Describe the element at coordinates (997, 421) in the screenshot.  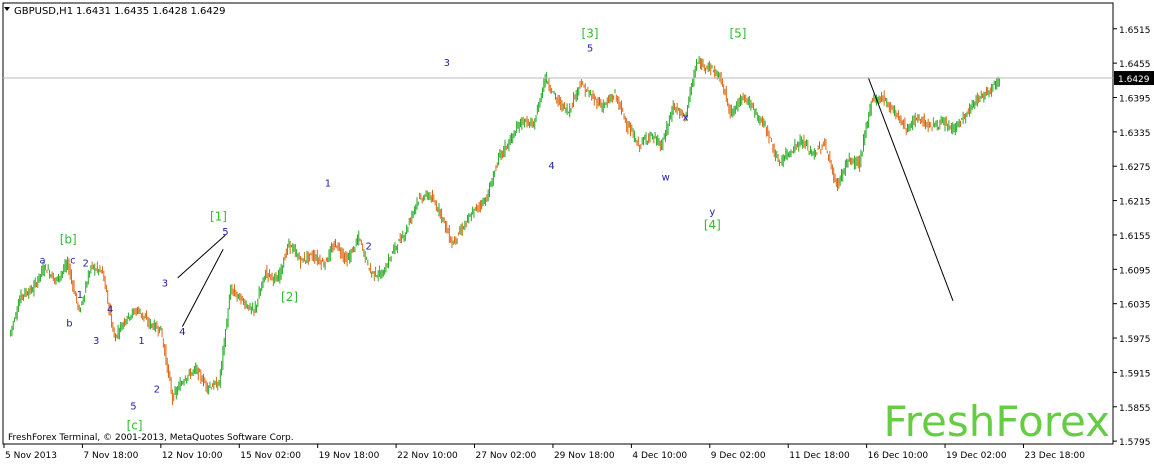
I see `watermark: FreshForex` at that location.